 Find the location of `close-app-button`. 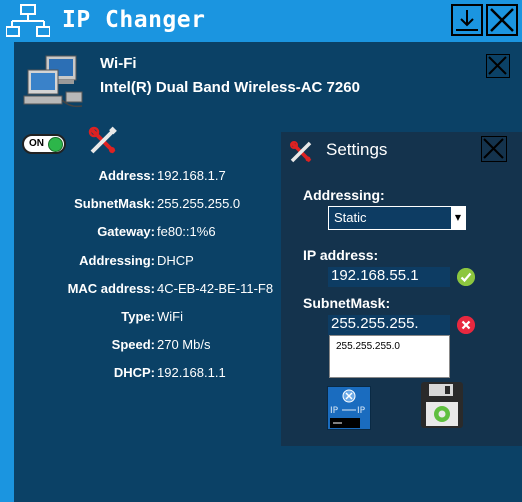

close-app-button is located at coordinates (502, 20).